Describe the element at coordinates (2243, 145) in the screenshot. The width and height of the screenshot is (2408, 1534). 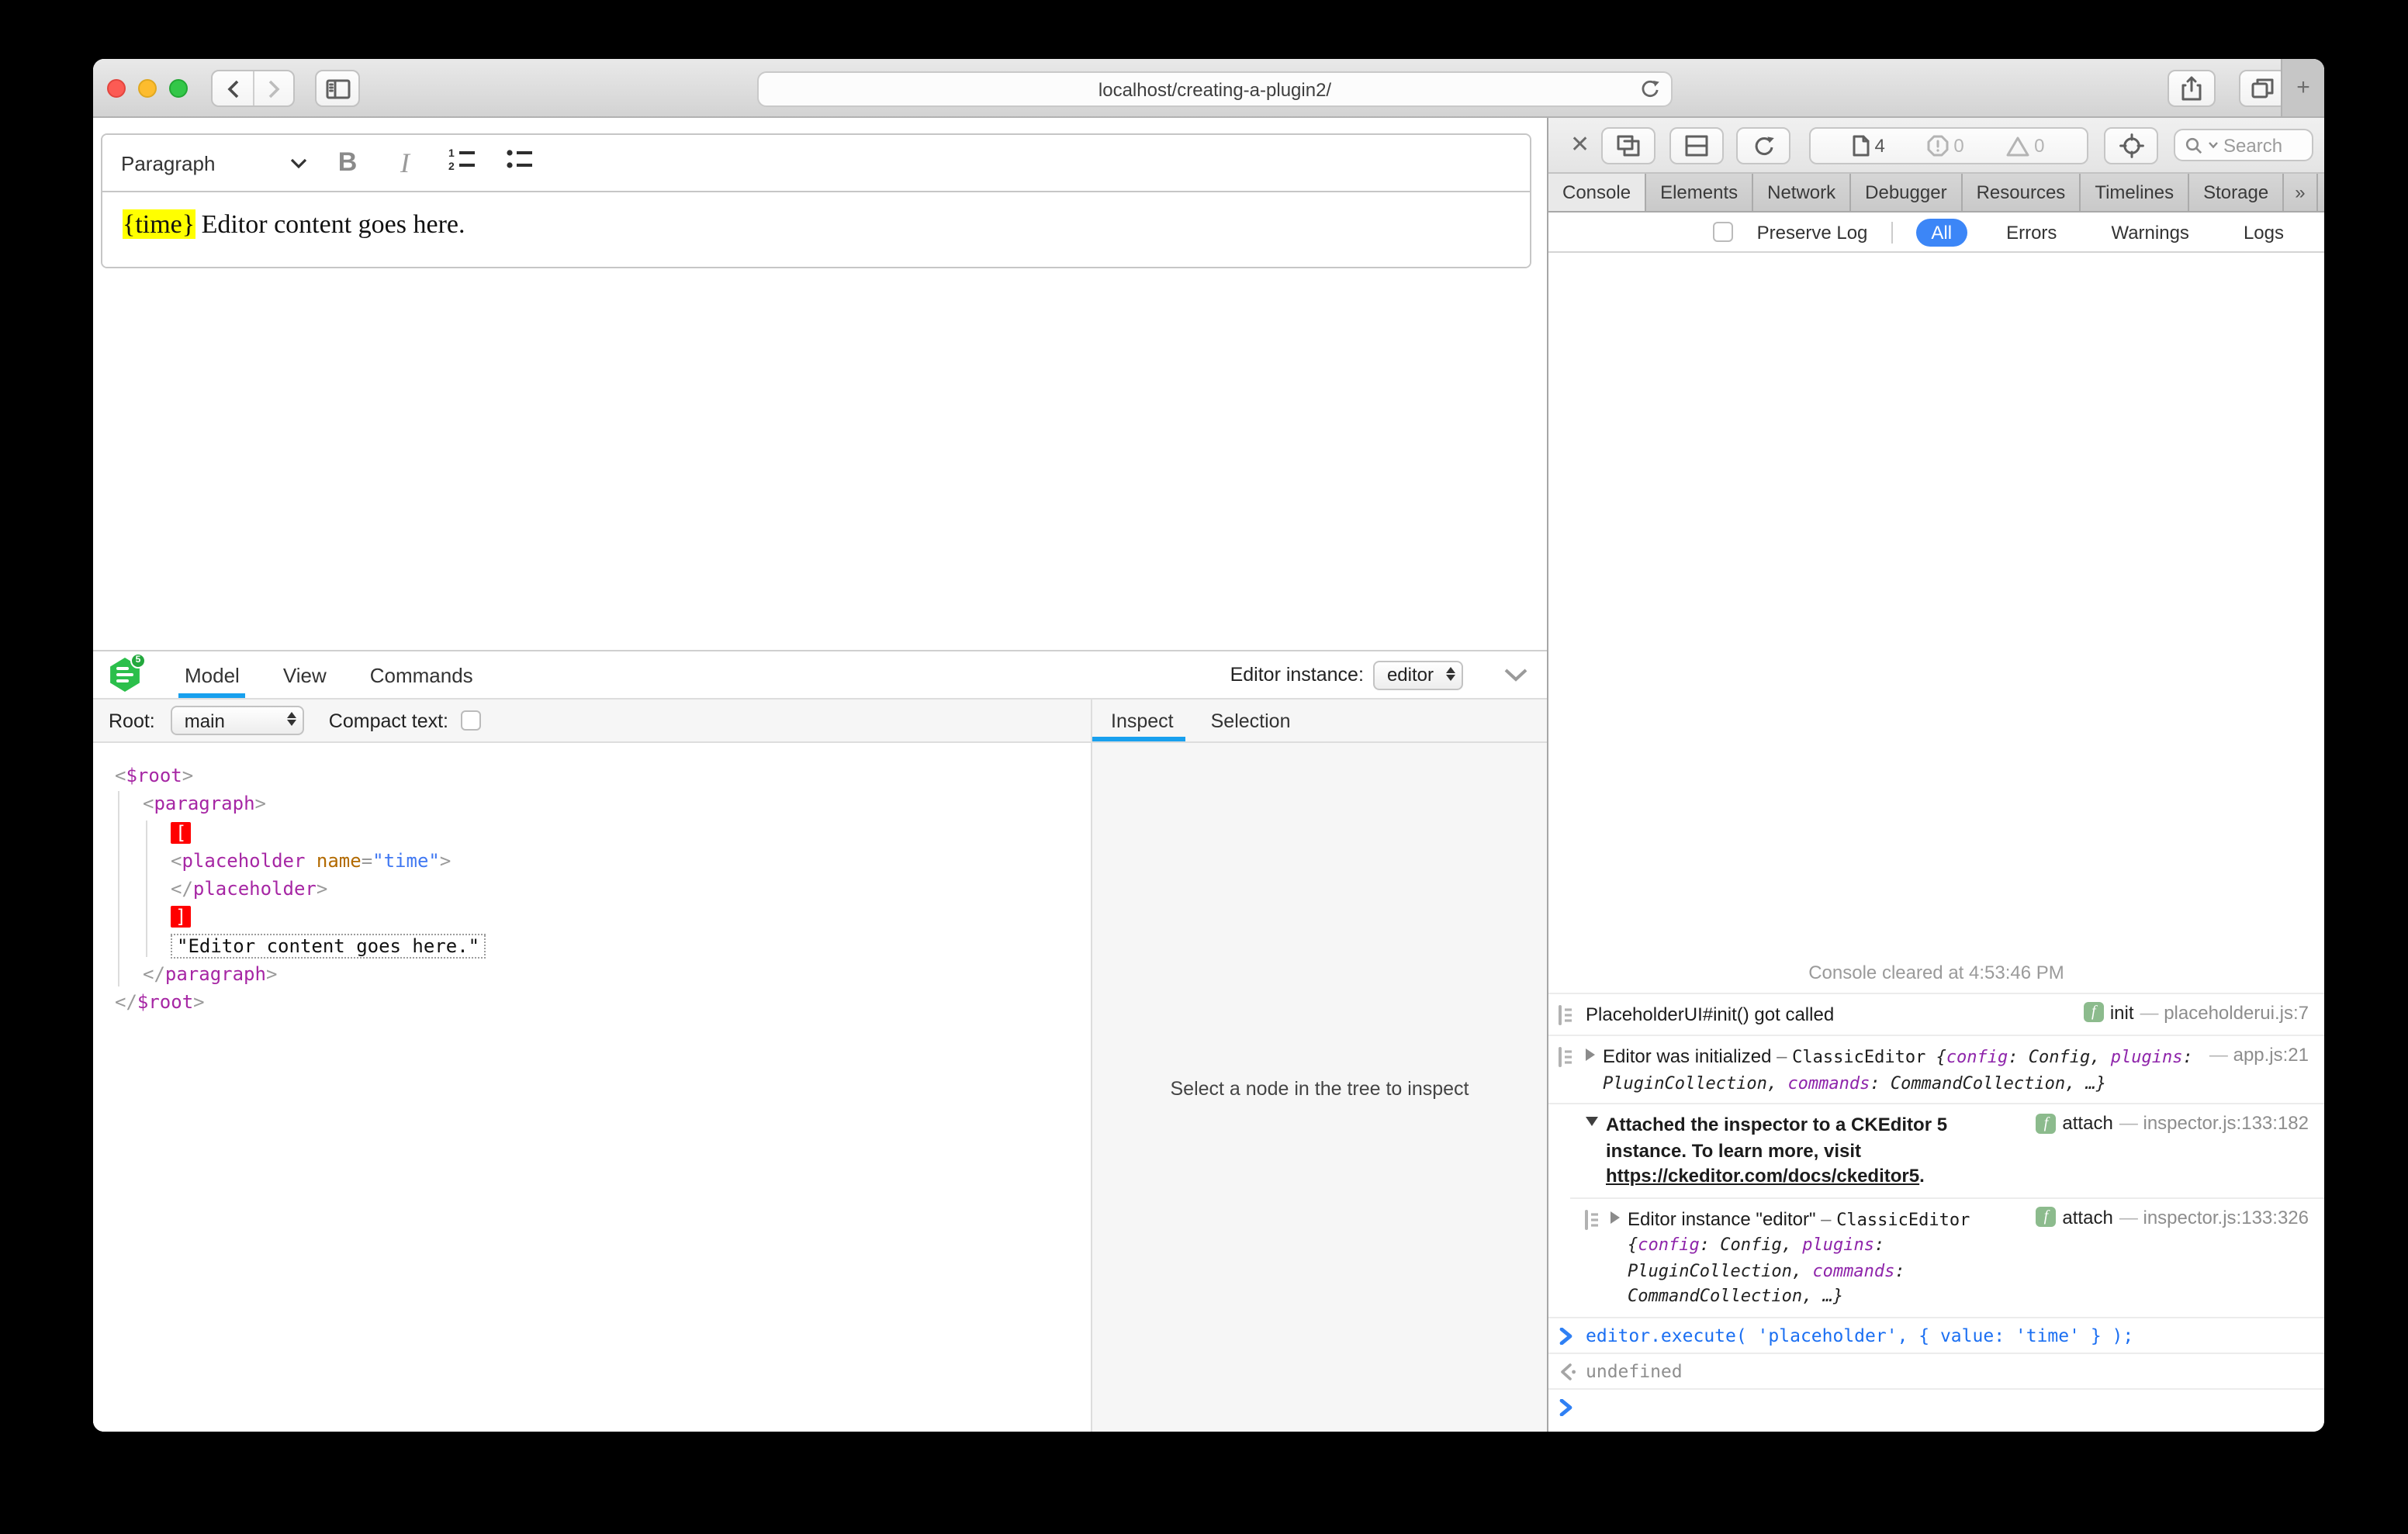
I see `devtools-search-field: Search` at that location.